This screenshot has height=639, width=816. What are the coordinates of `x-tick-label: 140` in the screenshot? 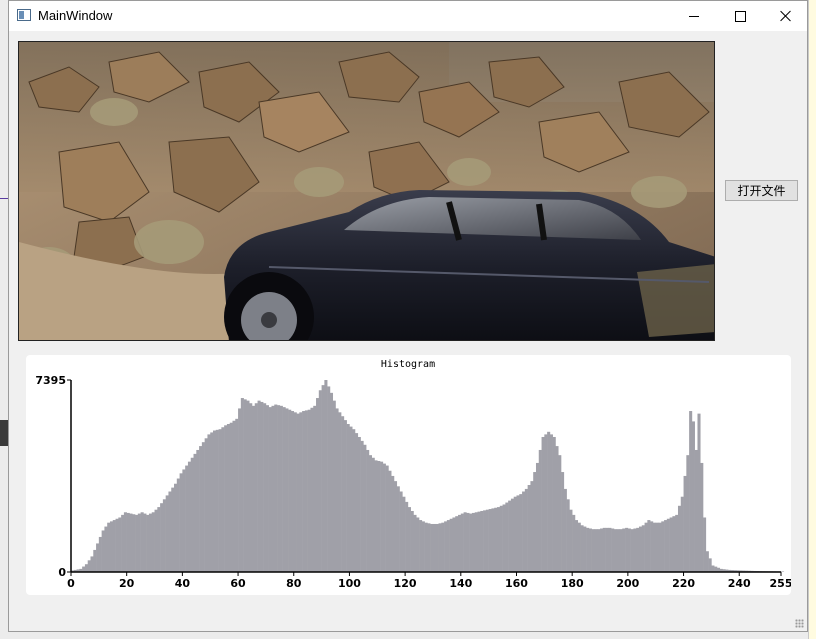 It's located at (460, 583).